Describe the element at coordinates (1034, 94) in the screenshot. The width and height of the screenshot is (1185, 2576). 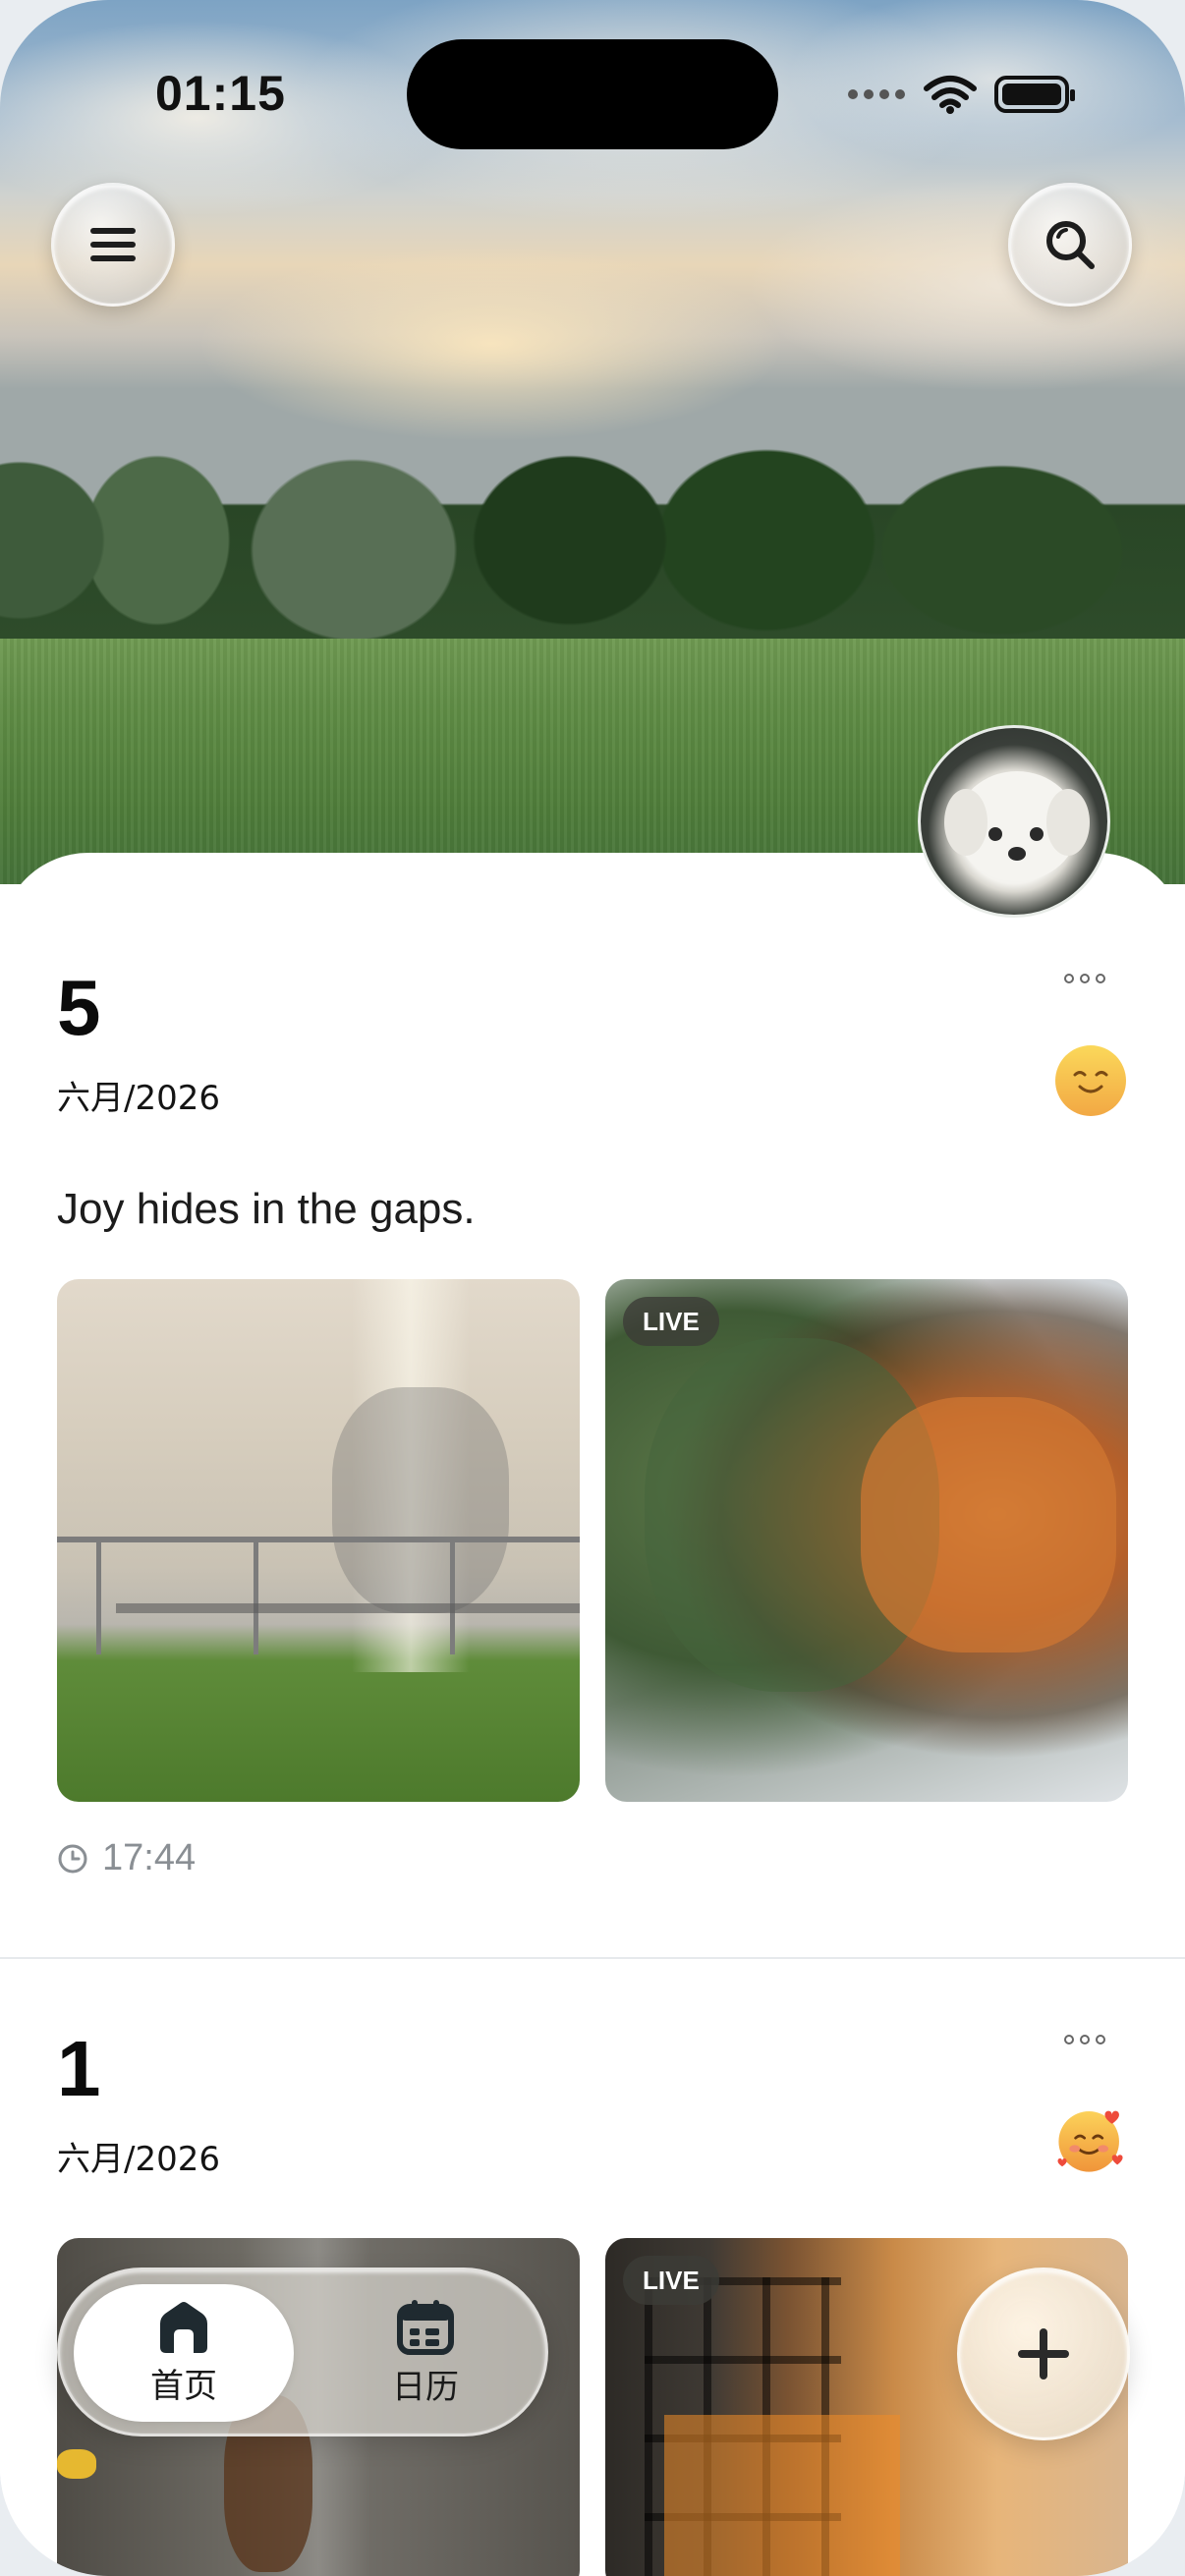
I see `battery-icon` at that location.